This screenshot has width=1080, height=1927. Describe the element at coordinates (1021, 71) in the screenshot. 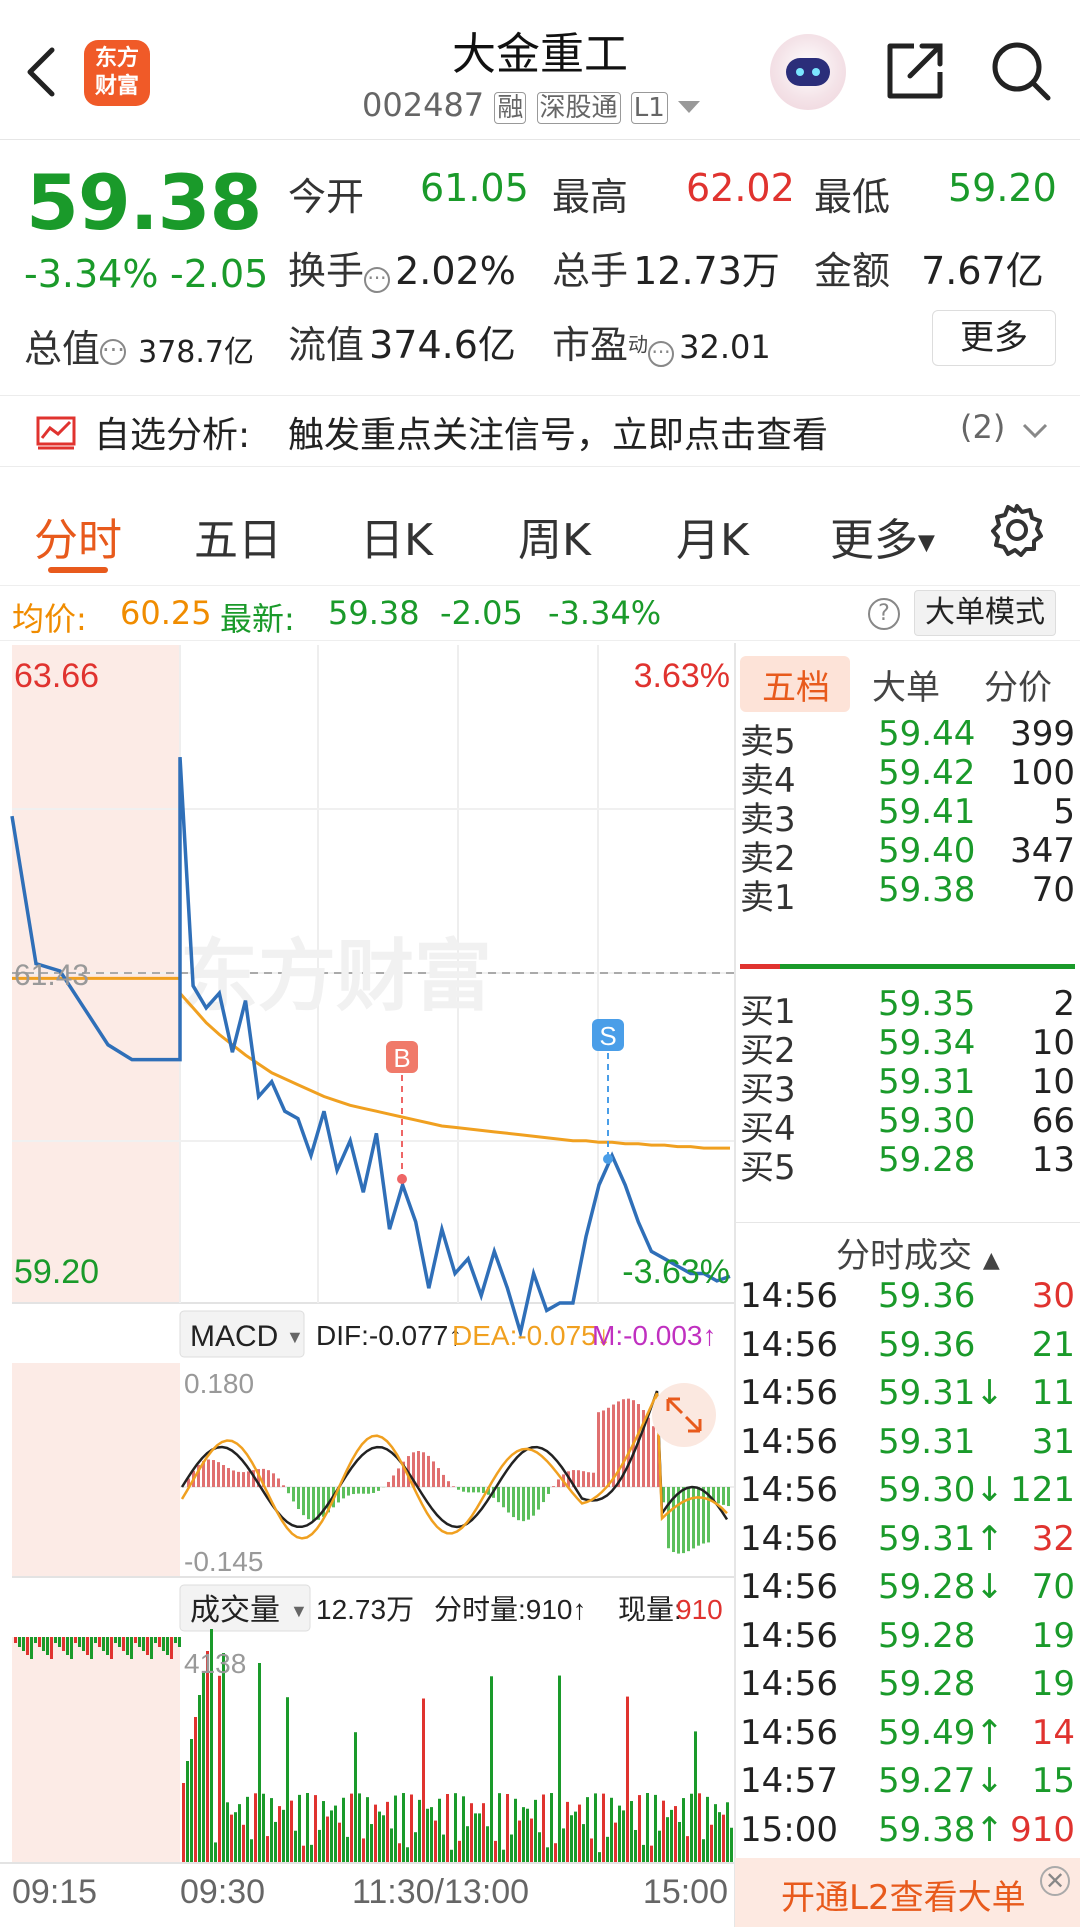

I see `search-icon` at that location.